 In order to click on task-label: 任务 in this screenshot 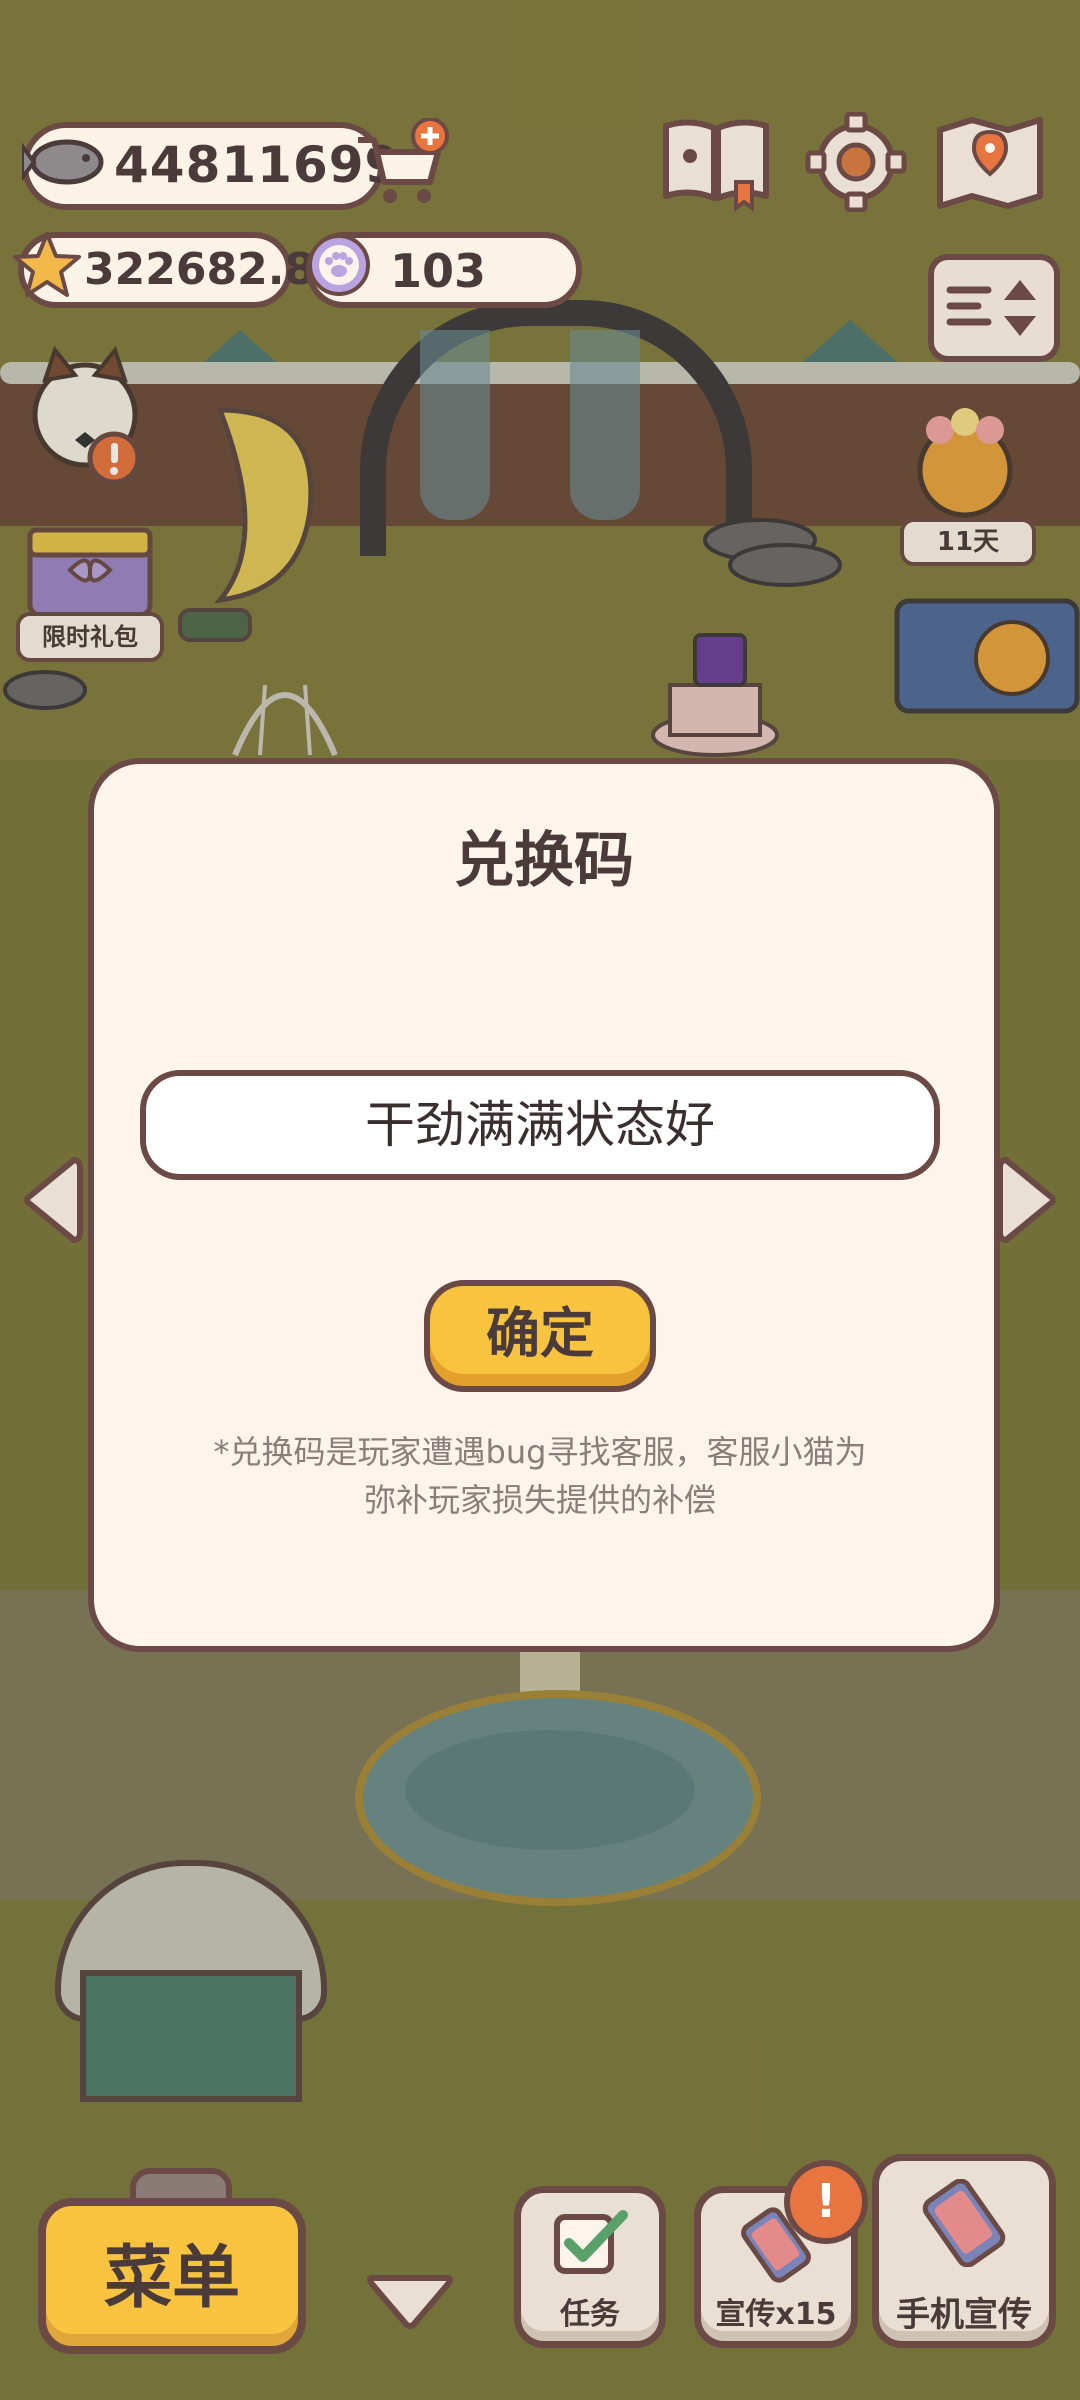, I will do `click(590, 2314)`.